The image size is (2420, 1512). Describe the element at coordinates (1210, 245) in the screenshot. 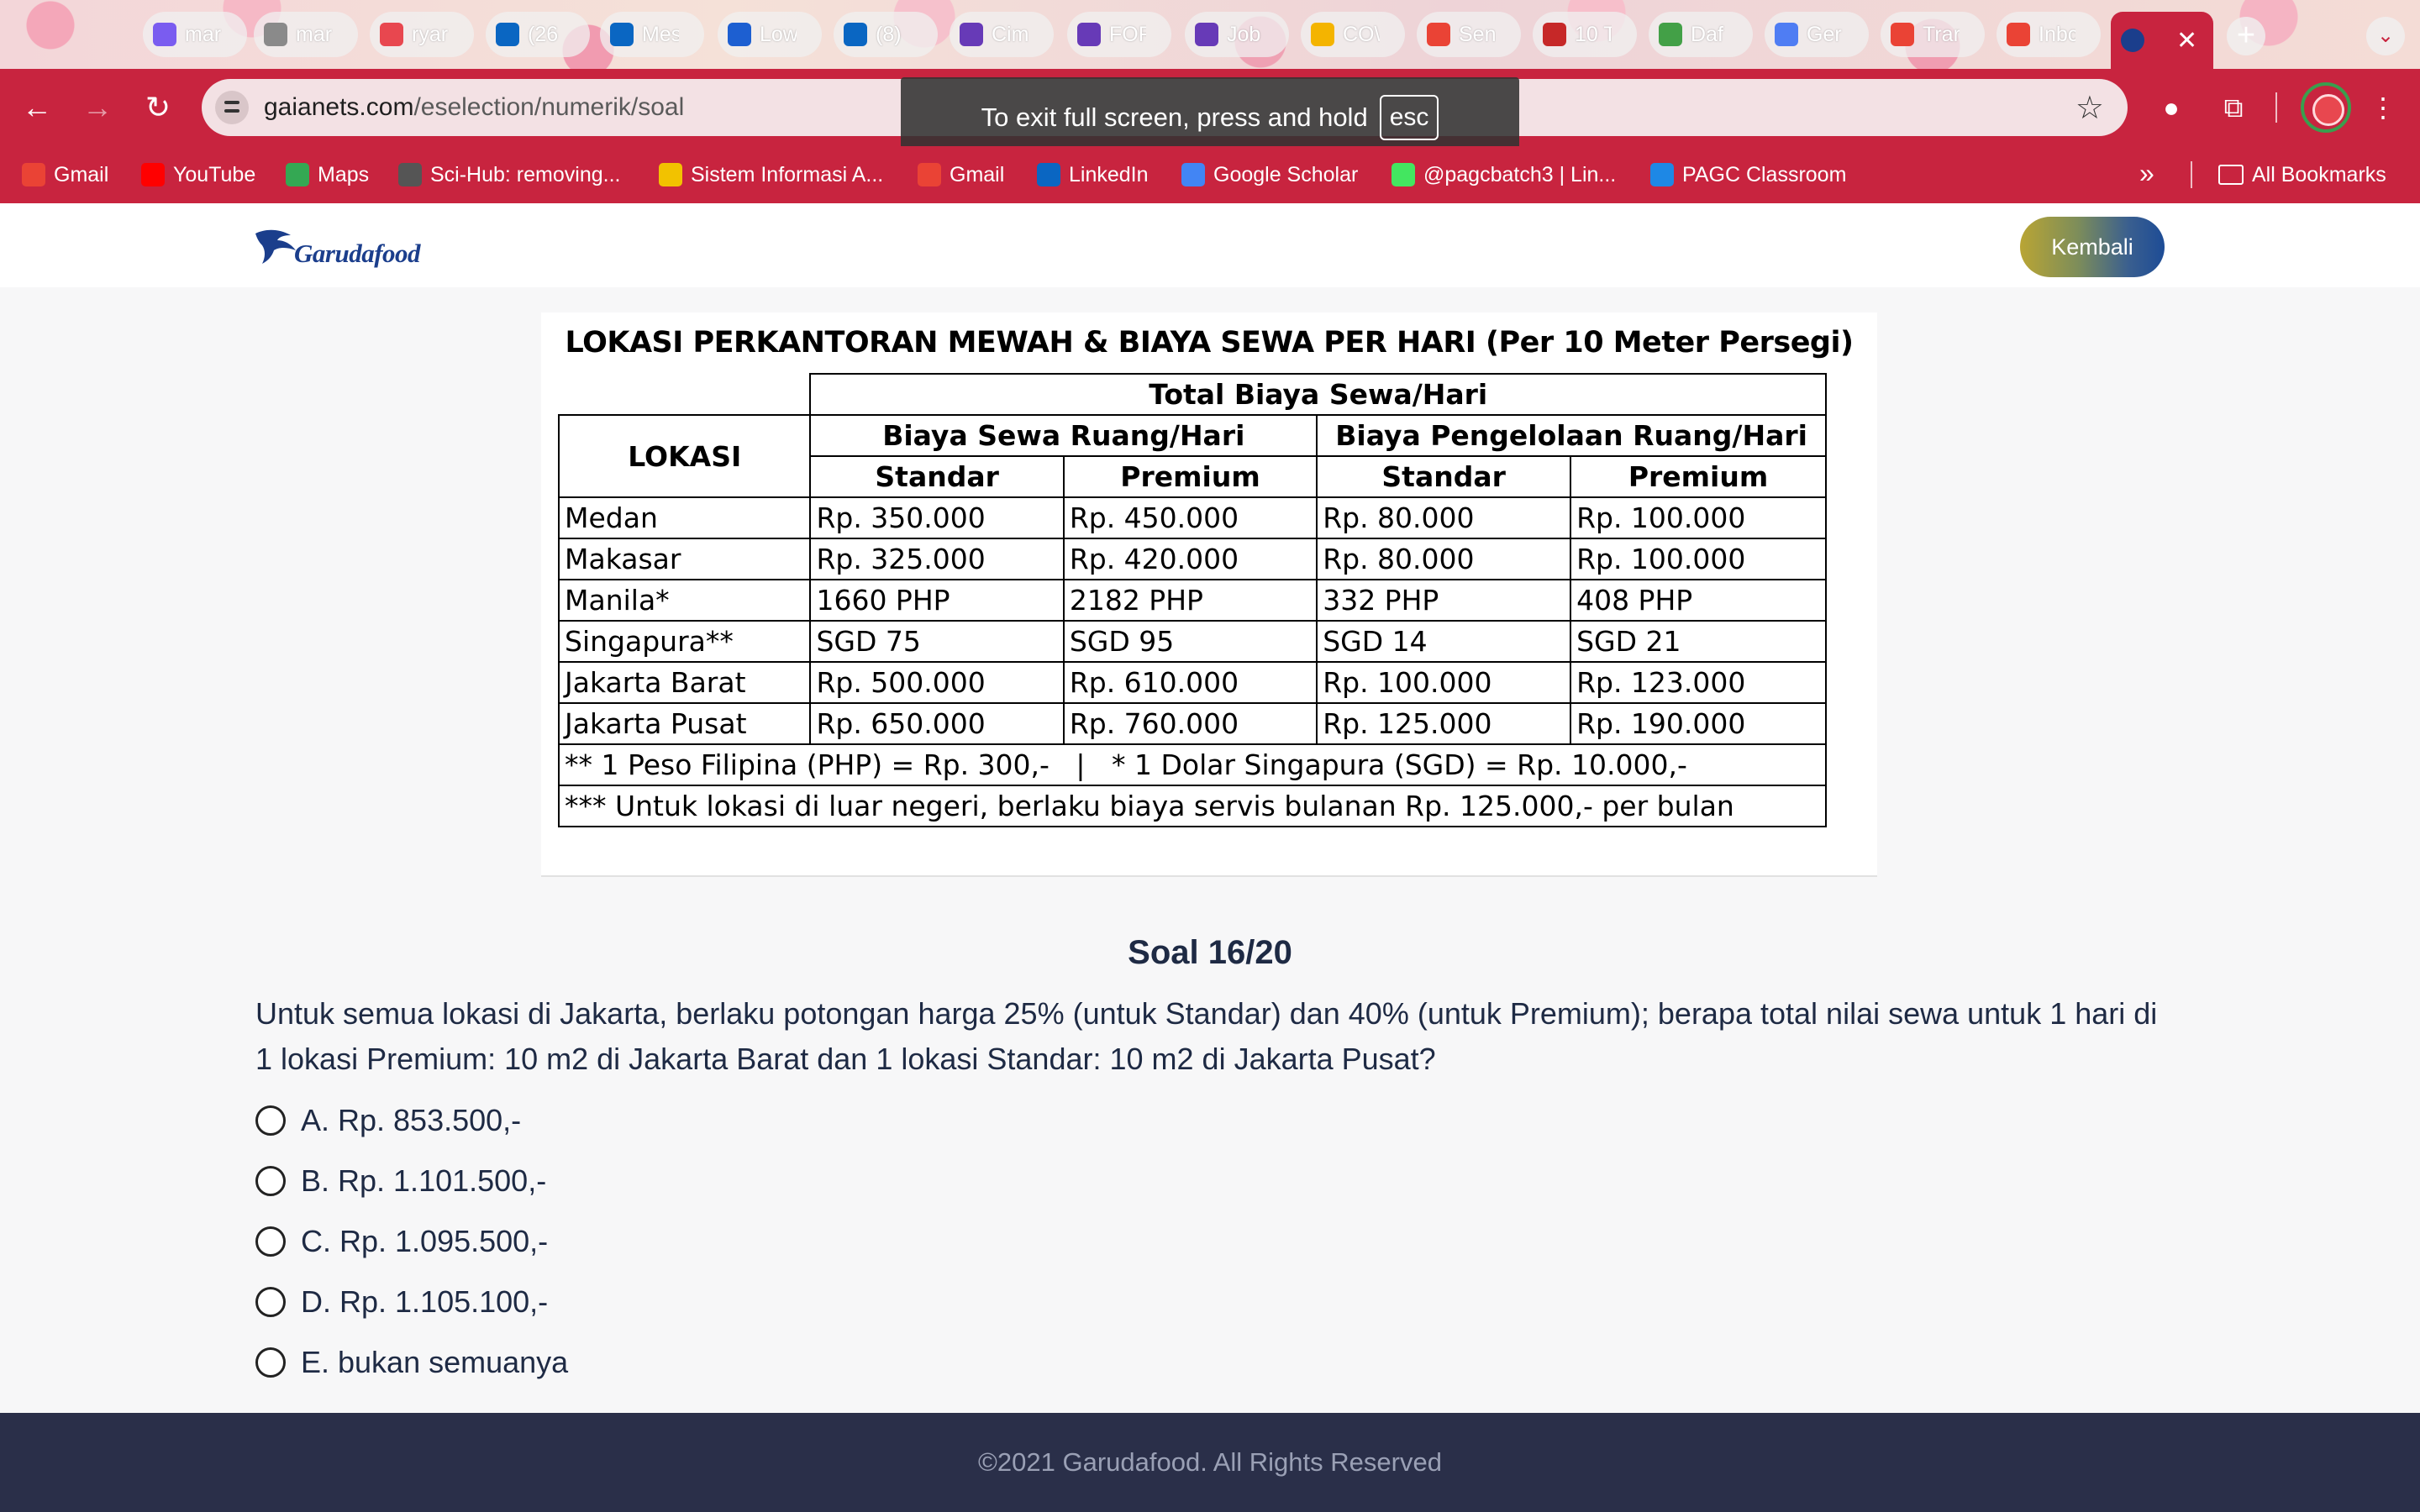

I see `site-header: Garudafood Kembali` at that location.